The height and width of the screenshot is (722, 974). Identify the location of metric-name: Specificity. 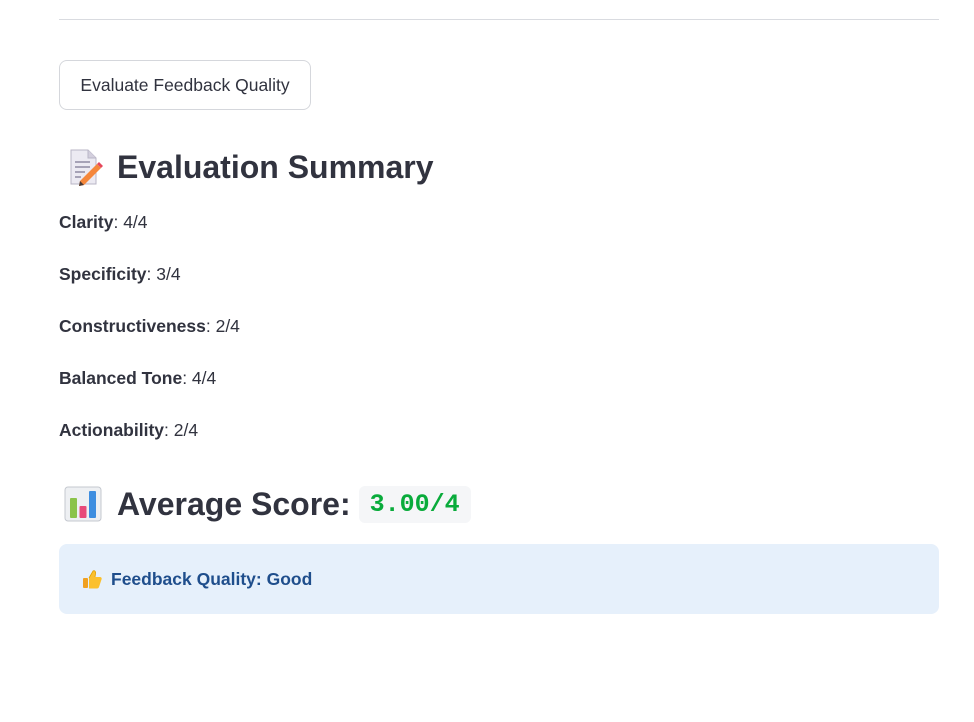
(103, 274).